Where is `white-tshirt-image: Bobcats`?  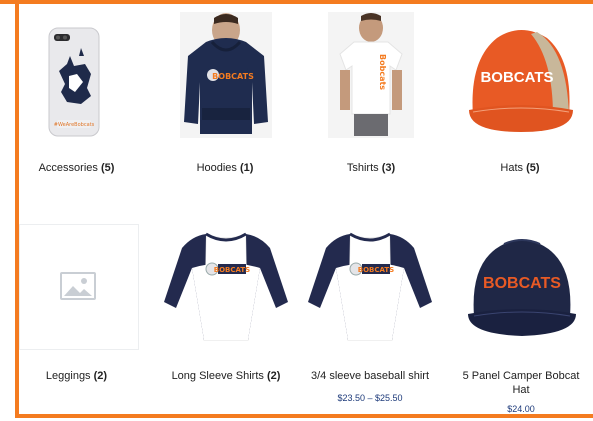 white-tshirt-image: Bobcats is located at coordinates (371, 75).